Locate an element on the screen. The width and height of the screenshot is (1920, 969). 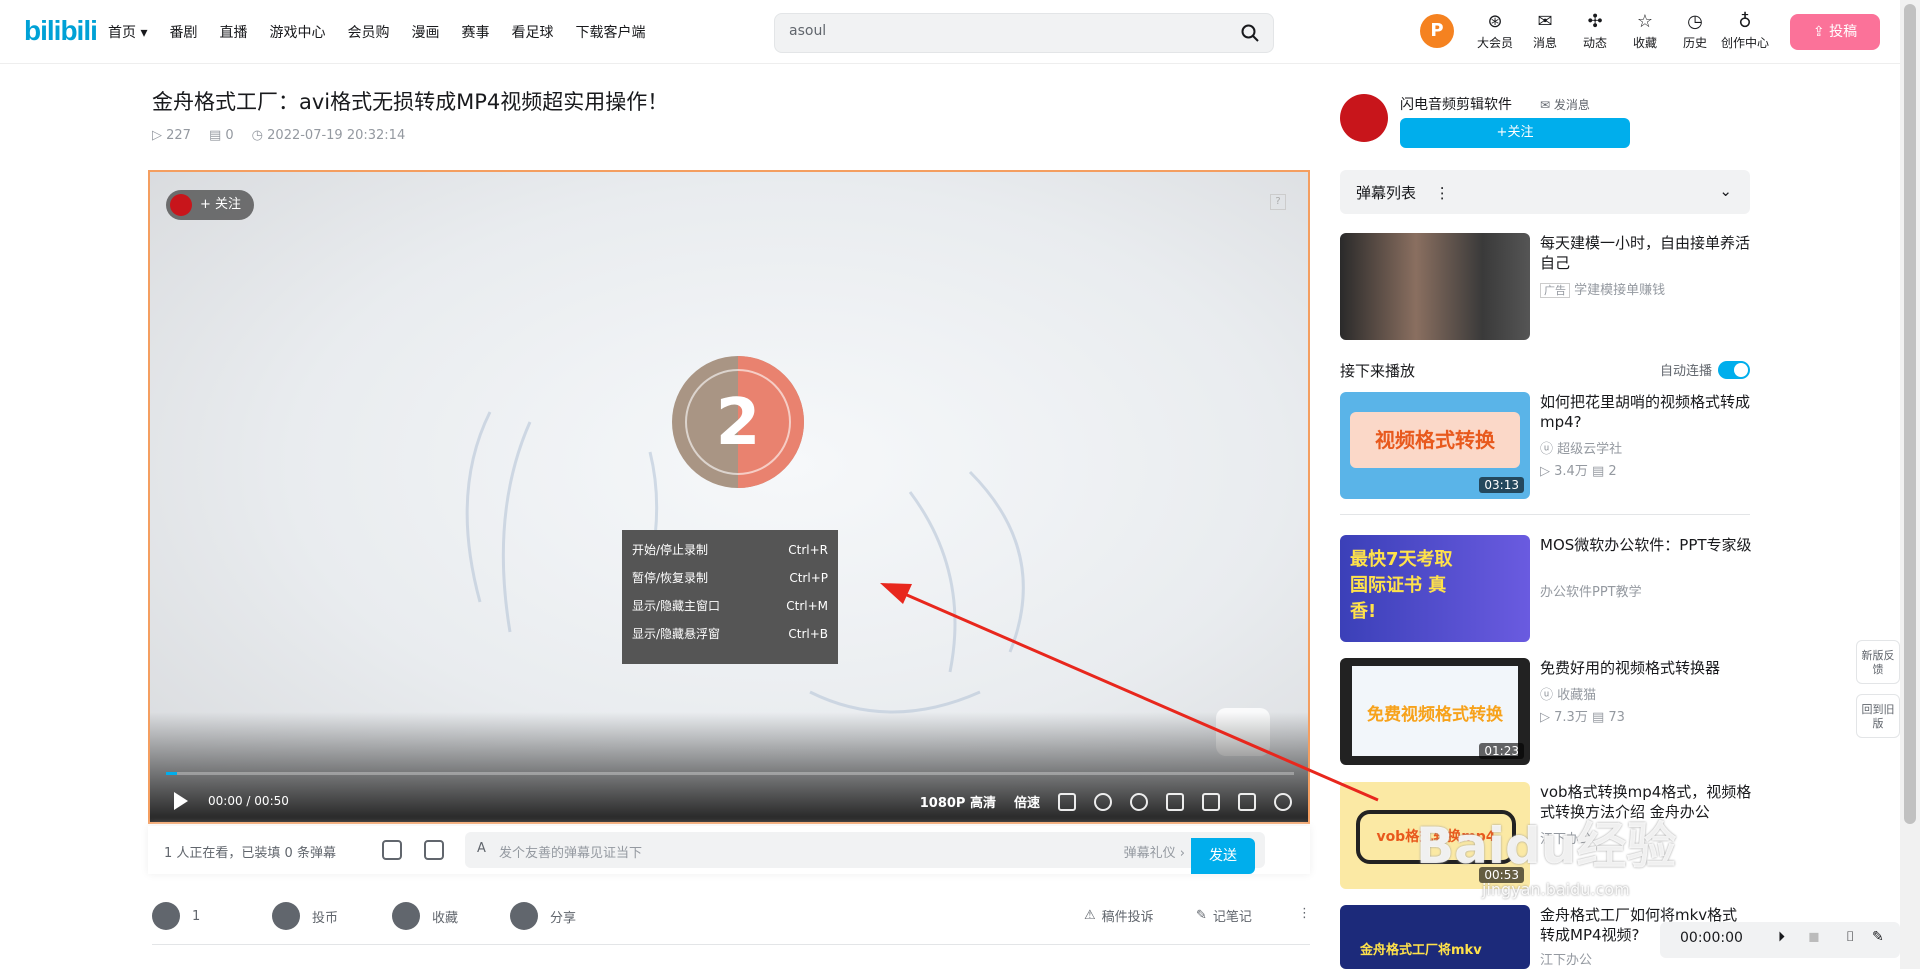
scrollbar-thumb is located at coordinates (1910, 414).